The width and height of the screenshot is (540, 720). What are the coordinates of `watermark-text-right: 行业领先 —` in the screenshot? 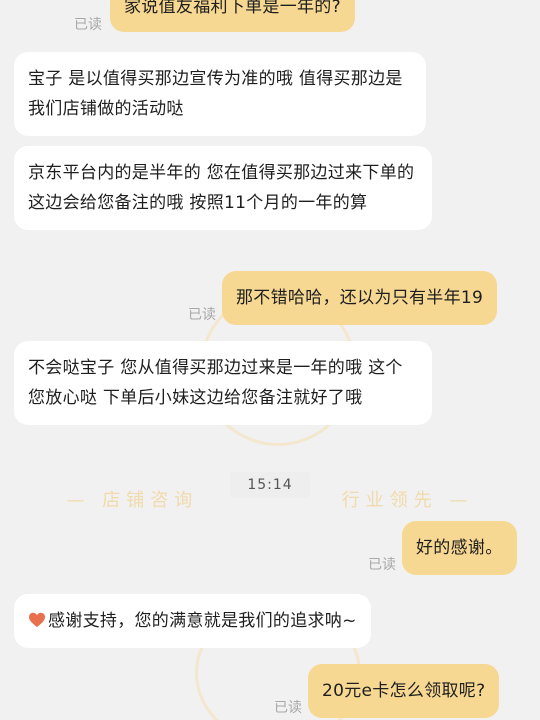 It's located at (407, 500).